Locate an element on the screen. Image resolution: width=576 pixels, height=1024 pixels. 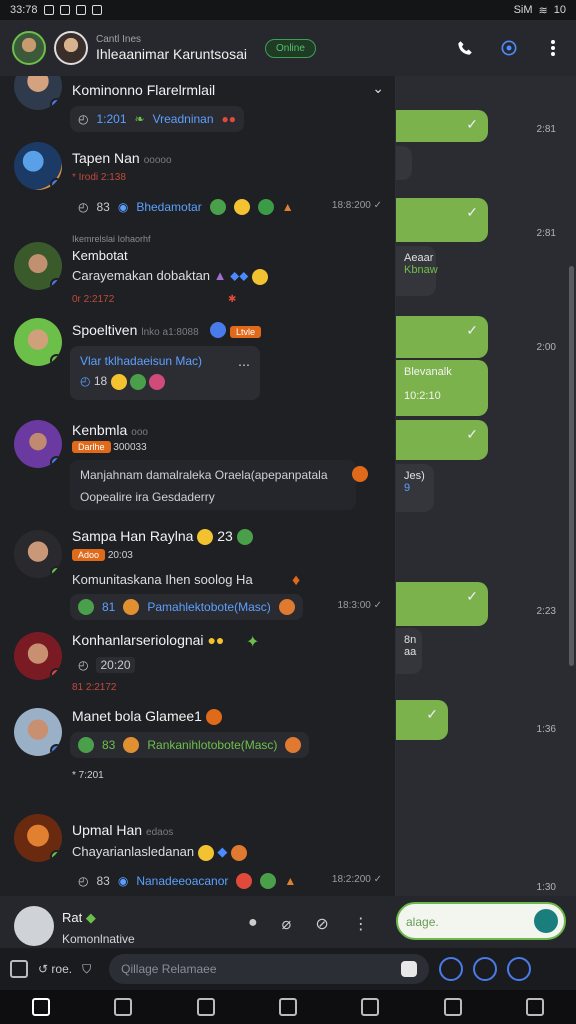
sticker-icon: ● is located at coordinates (253, 924).